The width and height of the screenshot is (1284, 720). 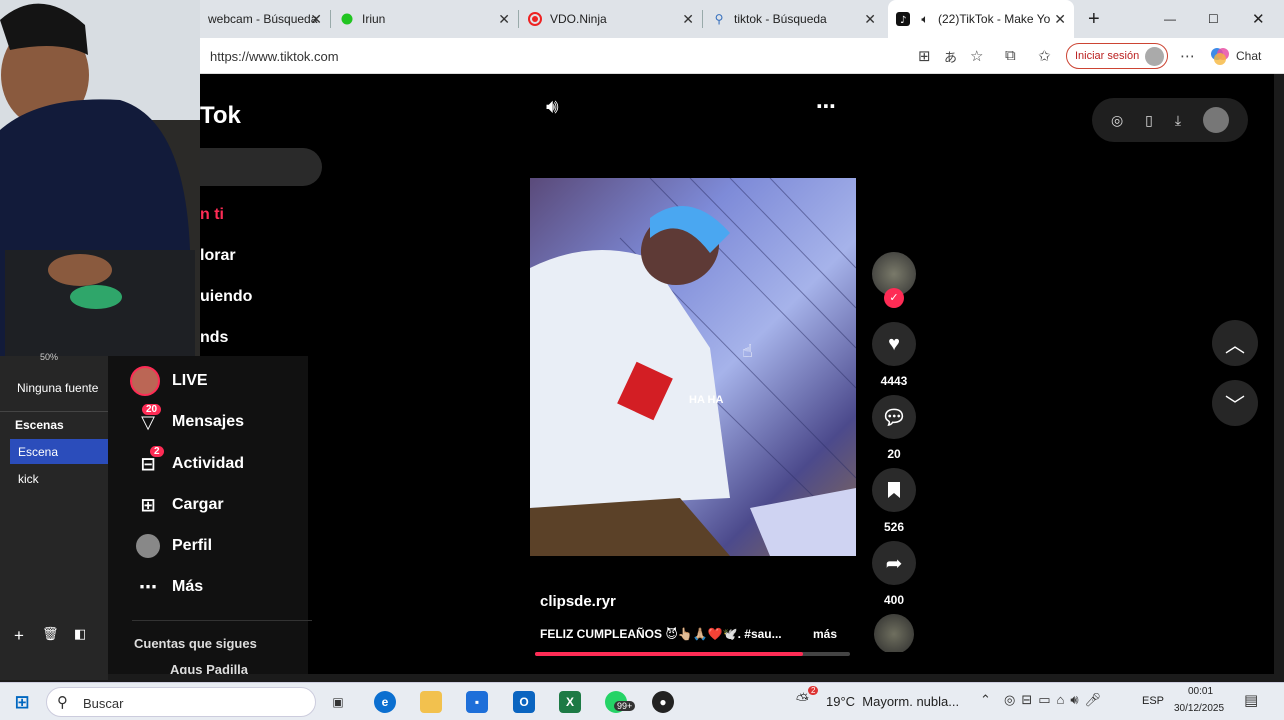 What do you see at coordinates (190, 419) in the screenshot?
I see `nav-messages: ▽ 20 Mensajes` at bounding box center [190, 419].